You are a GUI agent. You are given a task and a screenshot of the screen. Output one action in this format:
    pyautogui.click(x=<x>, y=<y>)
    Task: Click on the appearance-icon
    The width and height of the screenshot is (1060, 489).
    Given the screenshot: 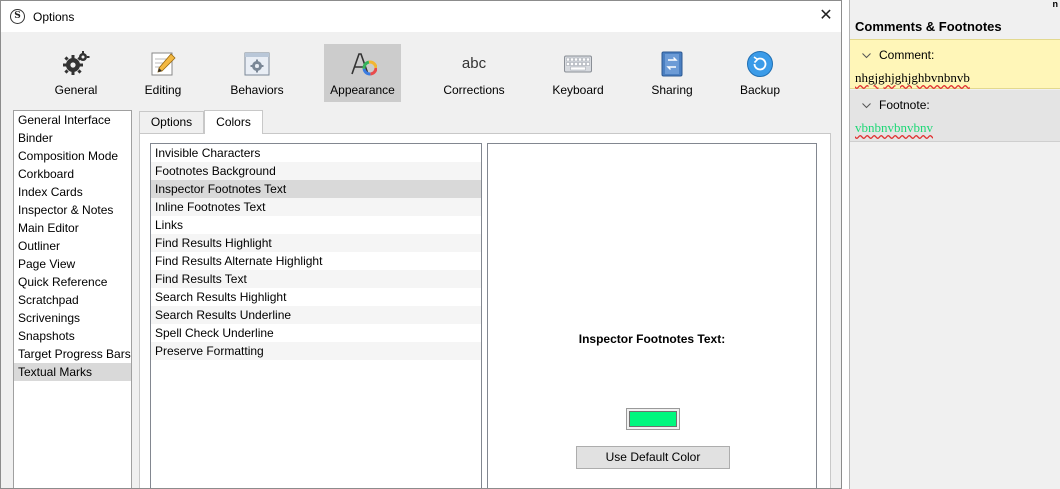 What is the action you would take?
    pyautogui.click(x=363, y=64)
    